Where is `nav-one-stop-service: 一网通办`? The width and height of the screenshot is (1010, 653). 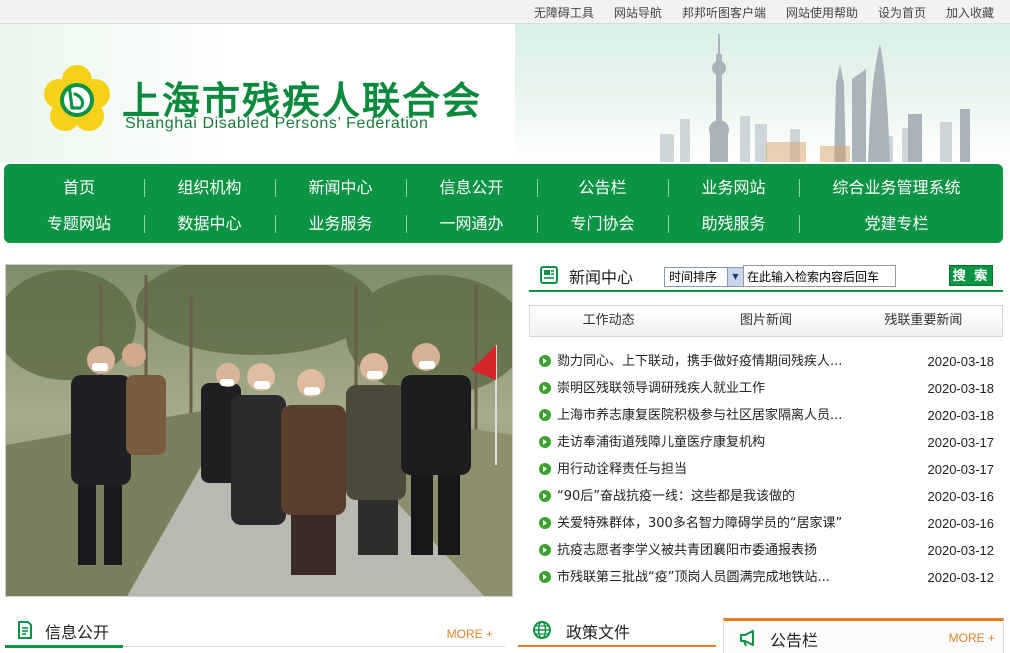 nav-one-stop-service: 一网通办 is located at coordinates (471, 223).